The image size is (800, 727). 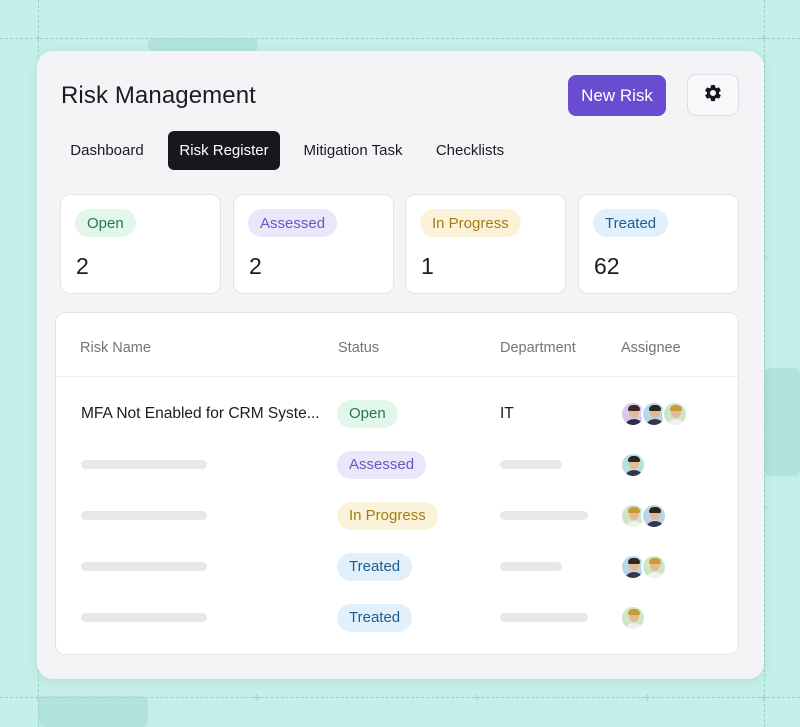 I want to click on column-header-assignee: Assignee, so click(x=651, y=348).